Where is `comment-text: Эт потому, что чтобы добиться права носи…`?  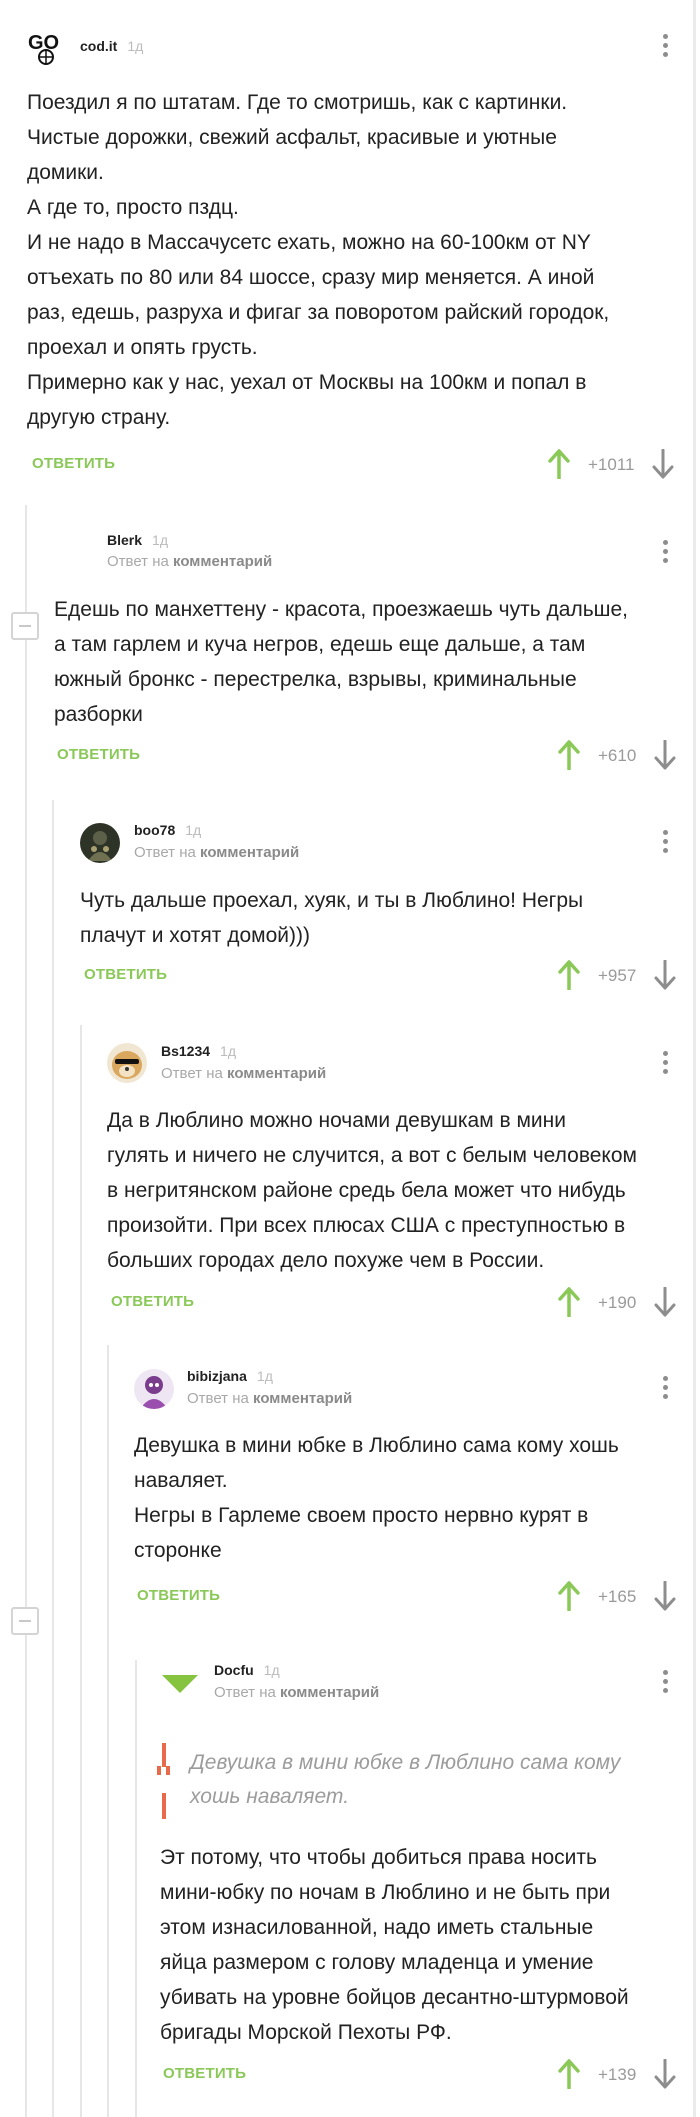 comment-text: Эт потому, что чтобы добиться права носи… is located at coordinates (394, 1945).